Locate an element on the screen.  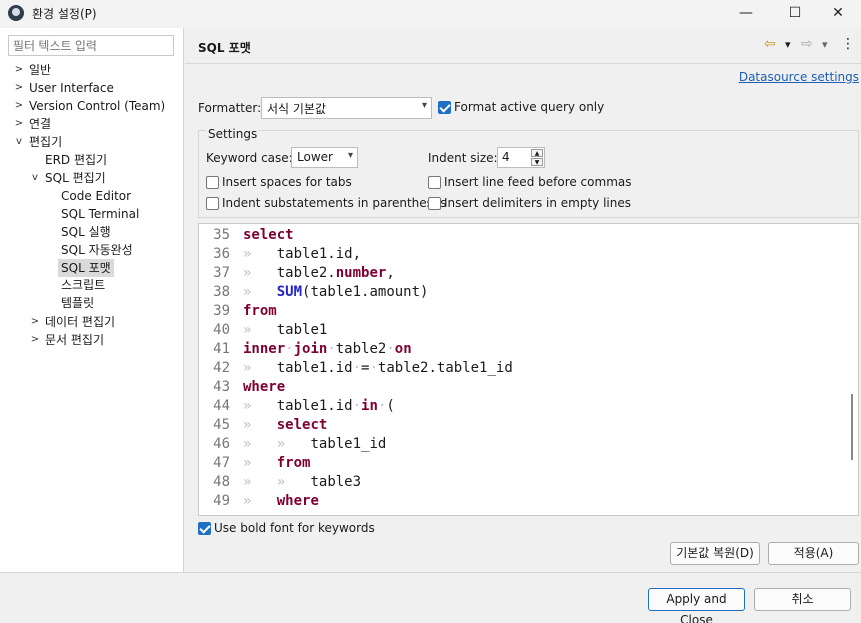
delimiters-empty-checkbox is located at coordinates (434, 203).